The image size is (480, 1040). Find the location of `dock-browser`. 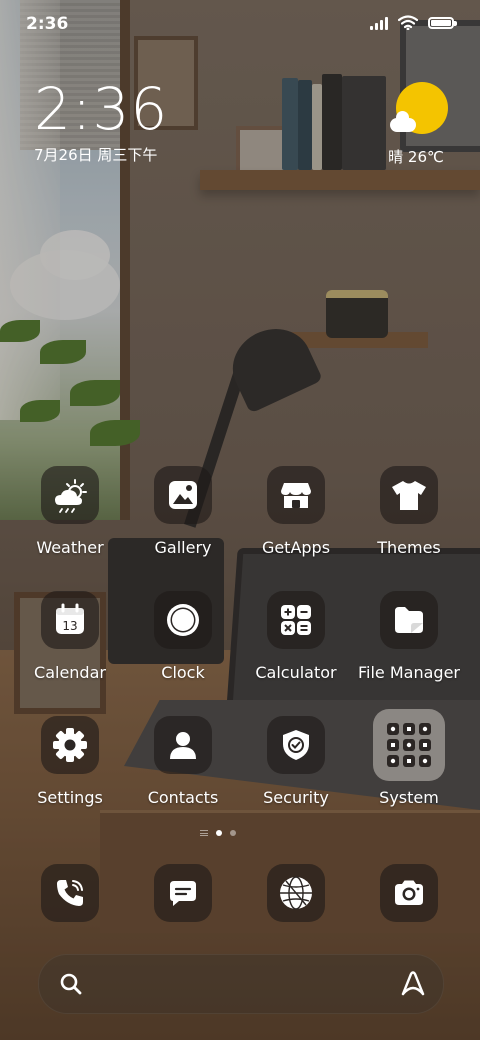

dock-browser is located at coordinates (296, 893).